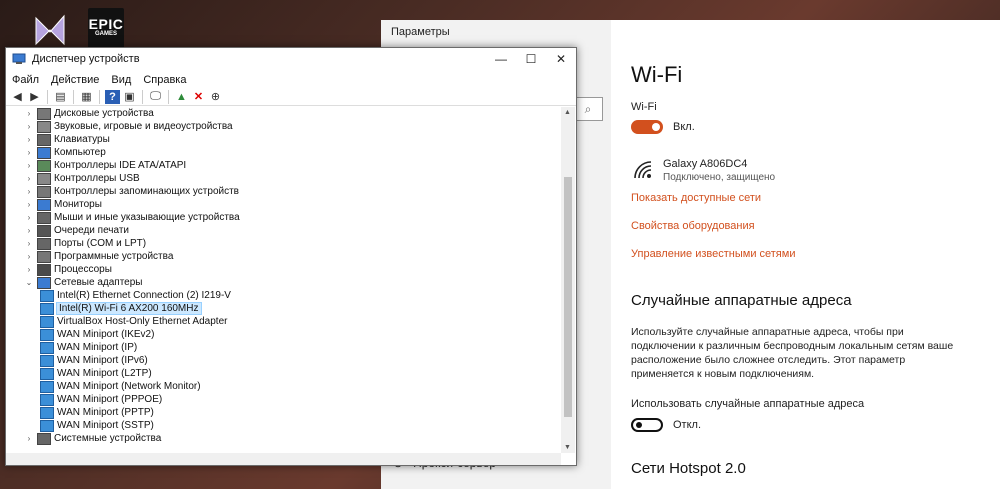  What do you see at coordinates (60, 97) in the screenshot?
I see `view-icon: ▤` at bounding box center [60, 97].